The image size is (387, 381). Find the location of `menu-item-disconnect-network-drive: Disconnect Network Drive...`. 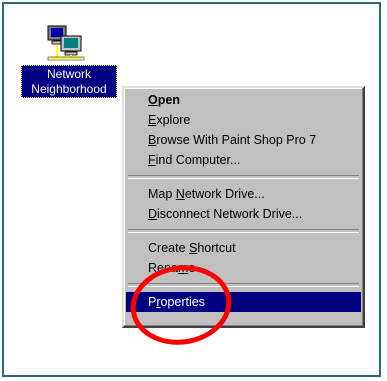

menu-item-disconnect-network-drive: Disconnect Network Drive... is located at coordinates (243, 214).